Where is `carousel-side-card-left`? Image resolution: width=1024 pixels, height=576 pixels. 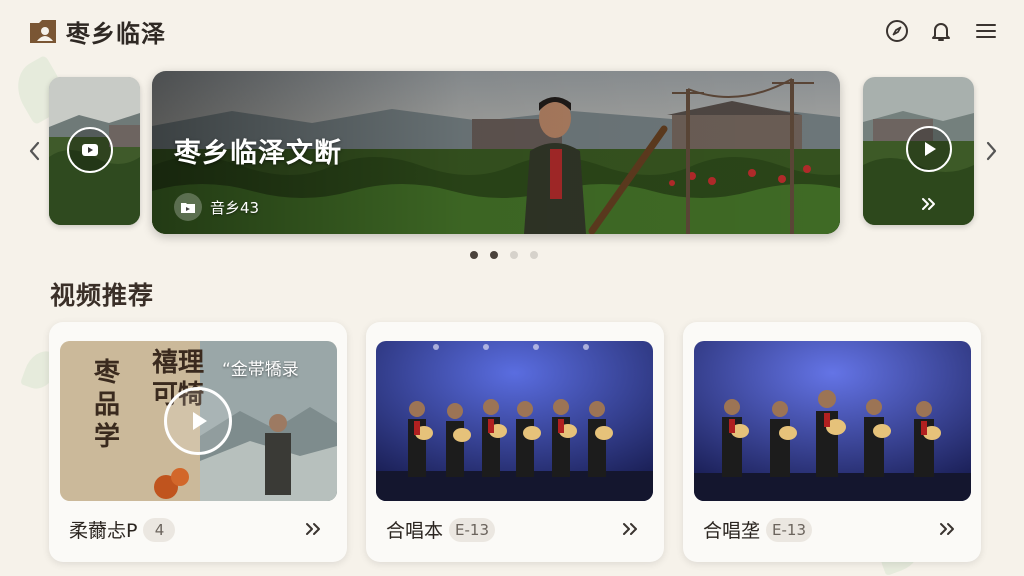 carousel-side-card-left is located at coordinates (94, 151).